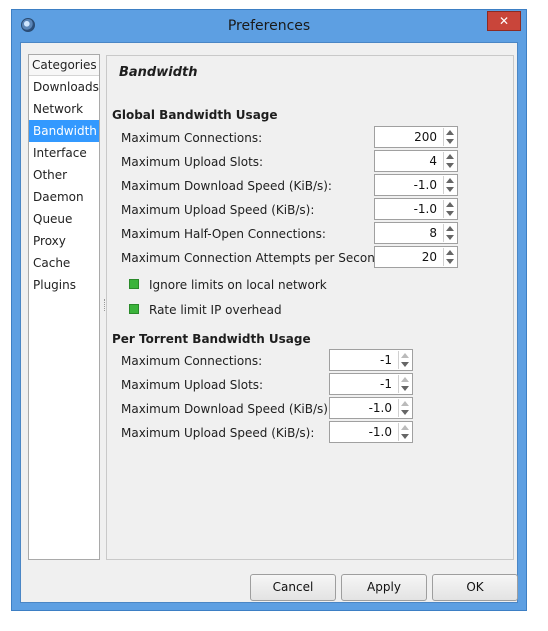  Describe the element at coordinates (218, 433) in the screenshot. I see `torrent-max-upload-speed-label: Maximum Upload Speed (KiB/s):` at that location.